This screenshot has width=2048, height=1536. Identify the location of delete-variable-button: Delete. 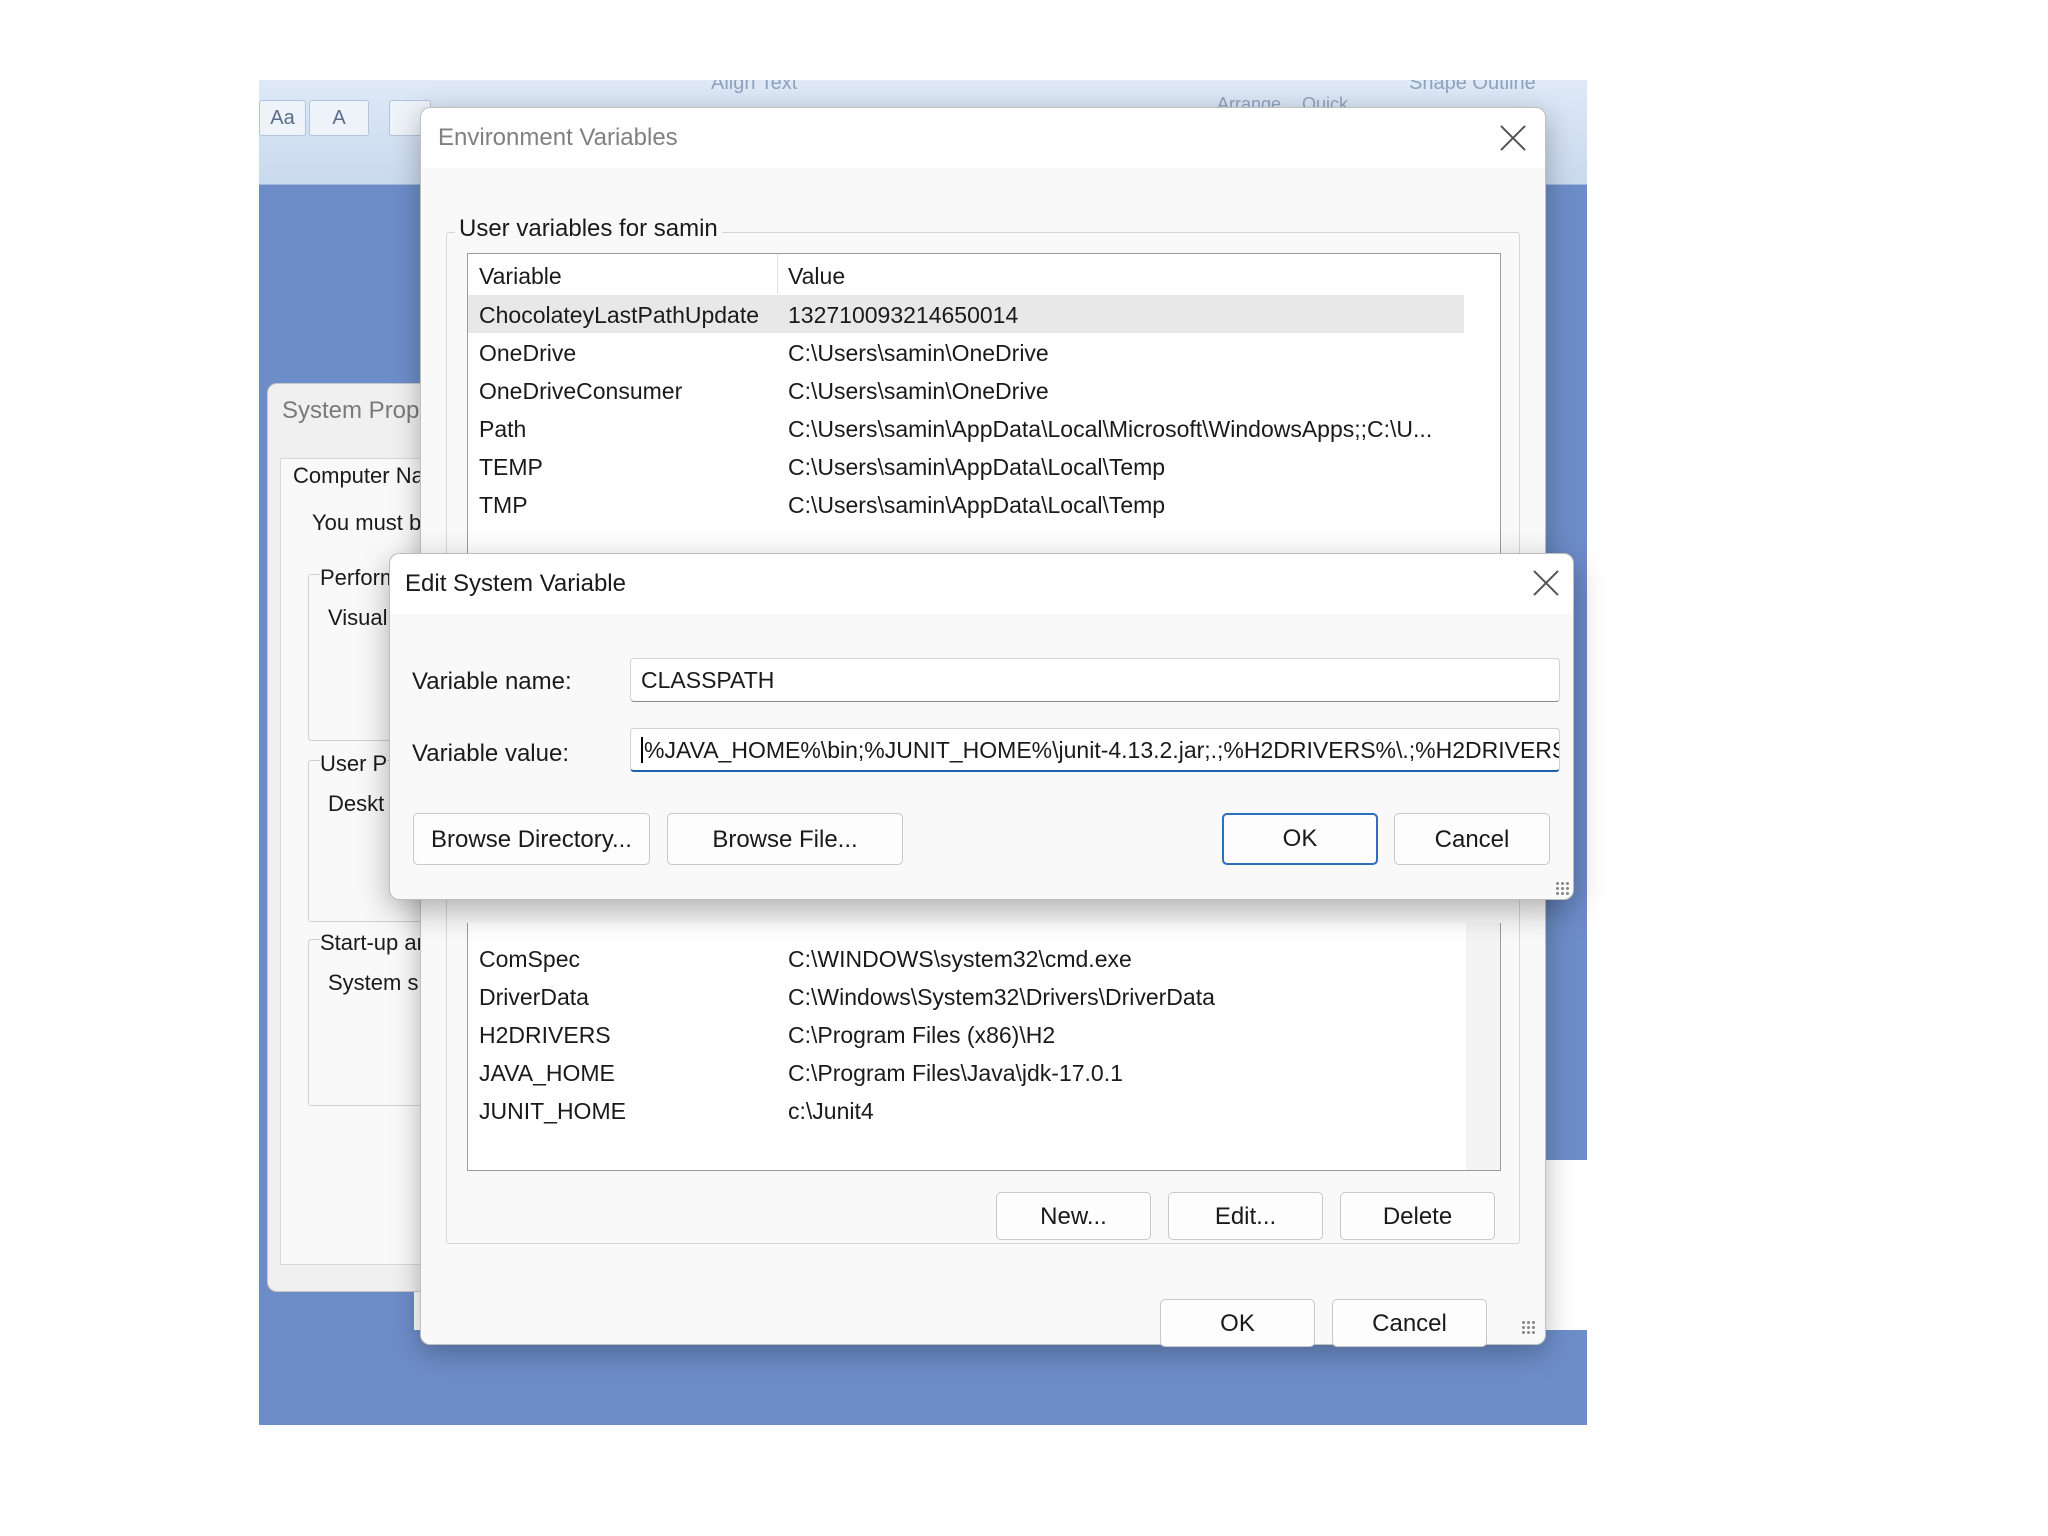
(1417, 1216).